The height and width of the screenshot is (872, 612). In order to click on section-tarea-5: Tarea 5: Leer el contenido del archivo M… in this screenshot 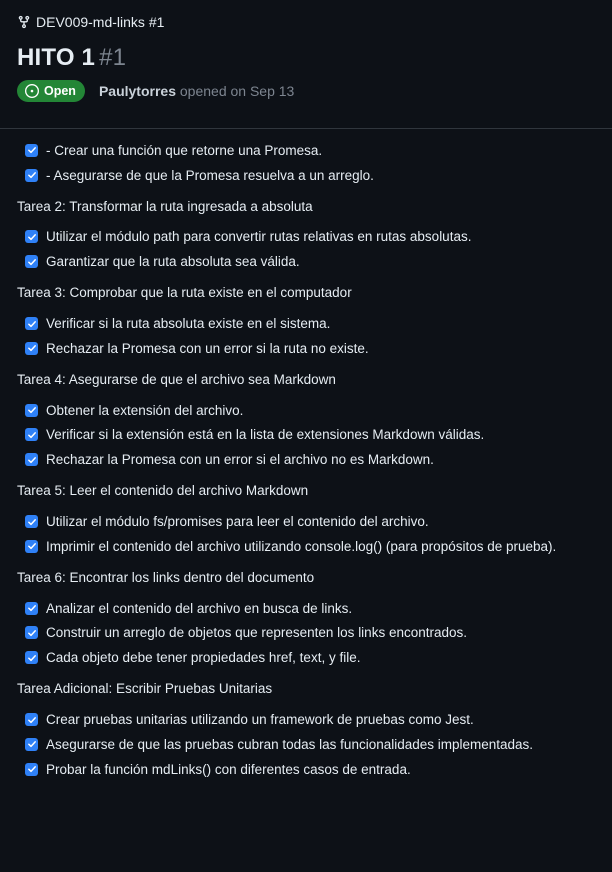, I will do `click(306, 518)`.